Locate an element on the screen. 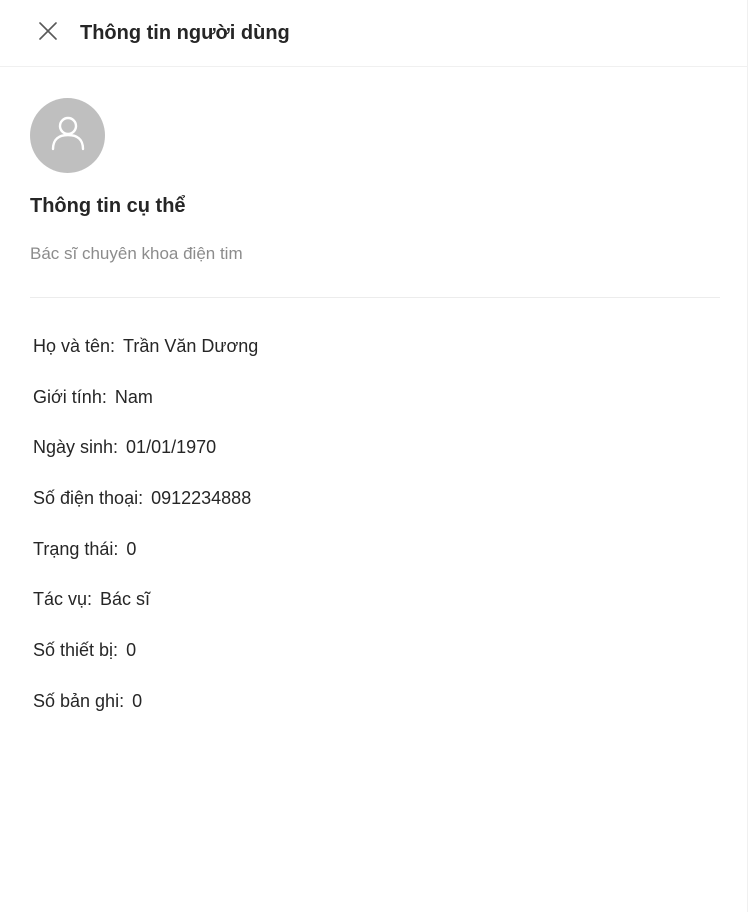  field-device-count: Số thiết bị: 0 is located at coordinates (145, 664).